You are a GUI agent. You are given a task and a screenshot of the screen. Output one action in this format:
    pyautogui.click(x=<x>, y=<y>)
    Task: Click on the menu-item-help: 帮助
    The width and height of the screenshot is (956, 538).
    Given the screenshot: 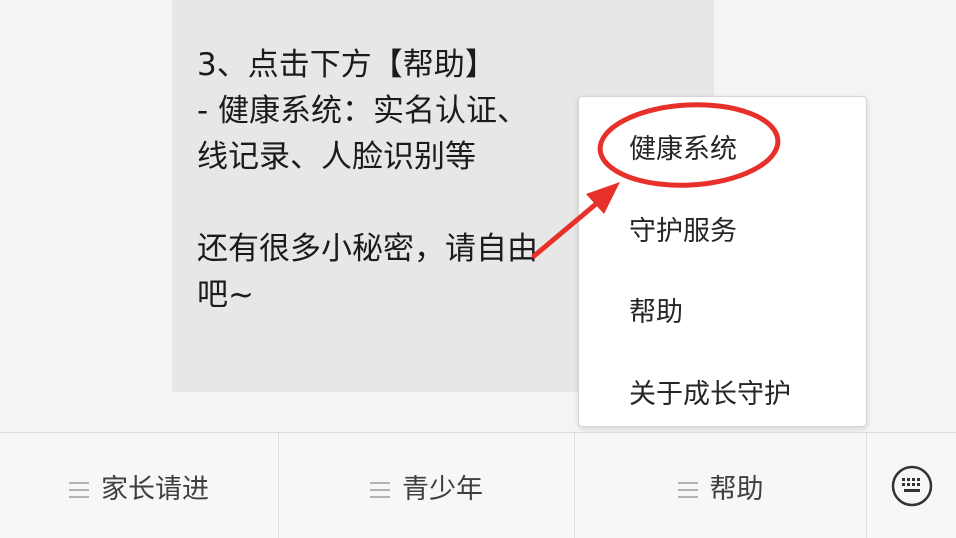 What is the action you would take?
    pyautogui.click(x=656, y=309)
    